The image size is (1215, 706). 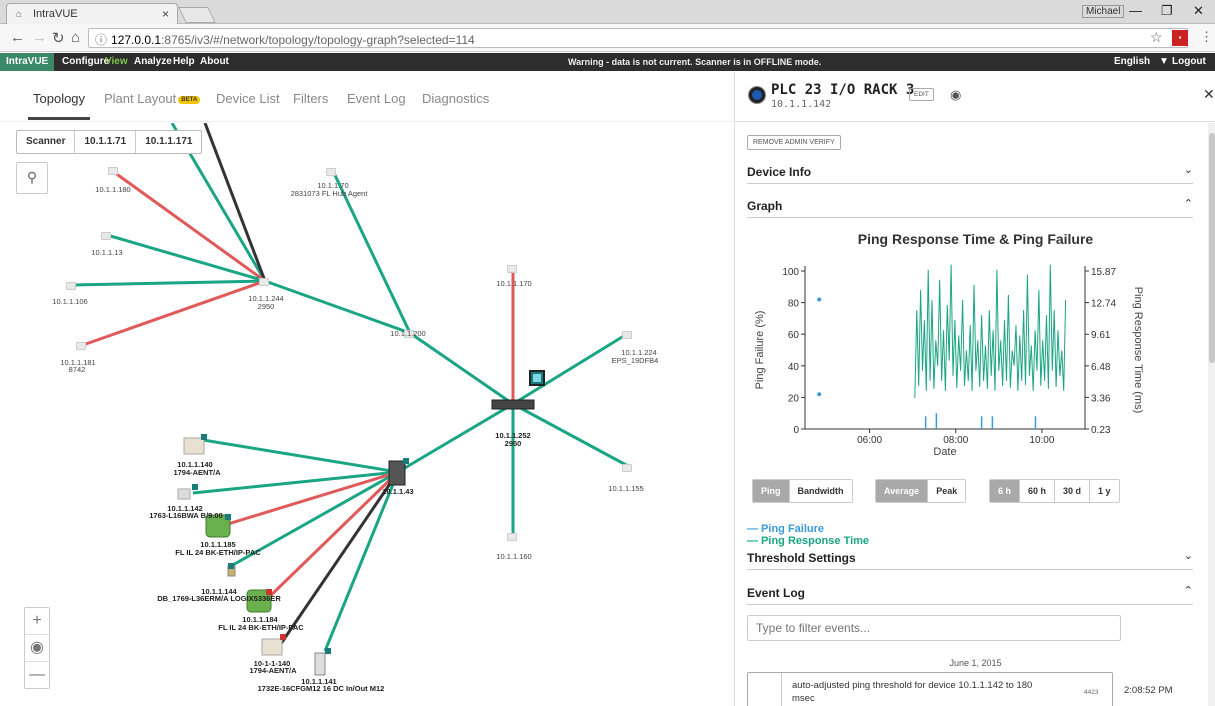 I want to click on minimize-icon: —, so click(x=1135, y=10).